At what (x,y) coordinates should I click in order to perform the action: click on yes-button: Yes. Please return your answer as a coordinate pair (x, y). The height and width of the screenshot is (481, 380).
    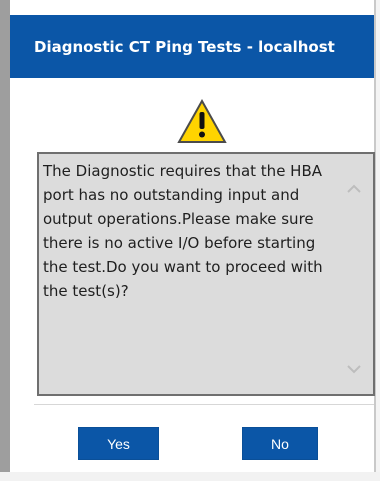
    Looking at the image, I should click on (118, 443).